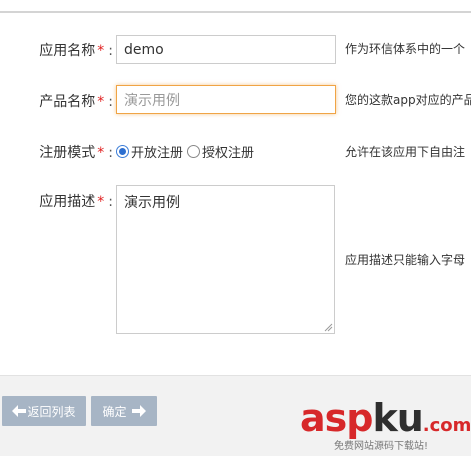 The width and height of the screenshot is (471, 456). I want to click on app-name-input: demo, so click(226, 49).